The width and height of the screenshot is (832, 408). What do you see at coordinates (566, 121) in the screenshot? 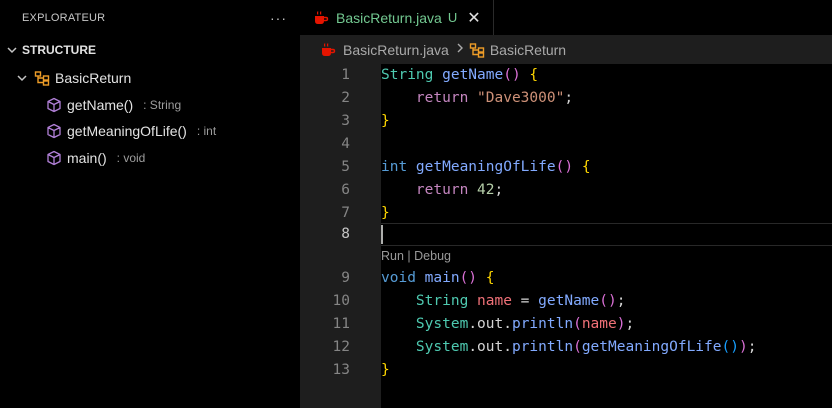
I see `code-line: 3}` at bounding box center [566, 121].